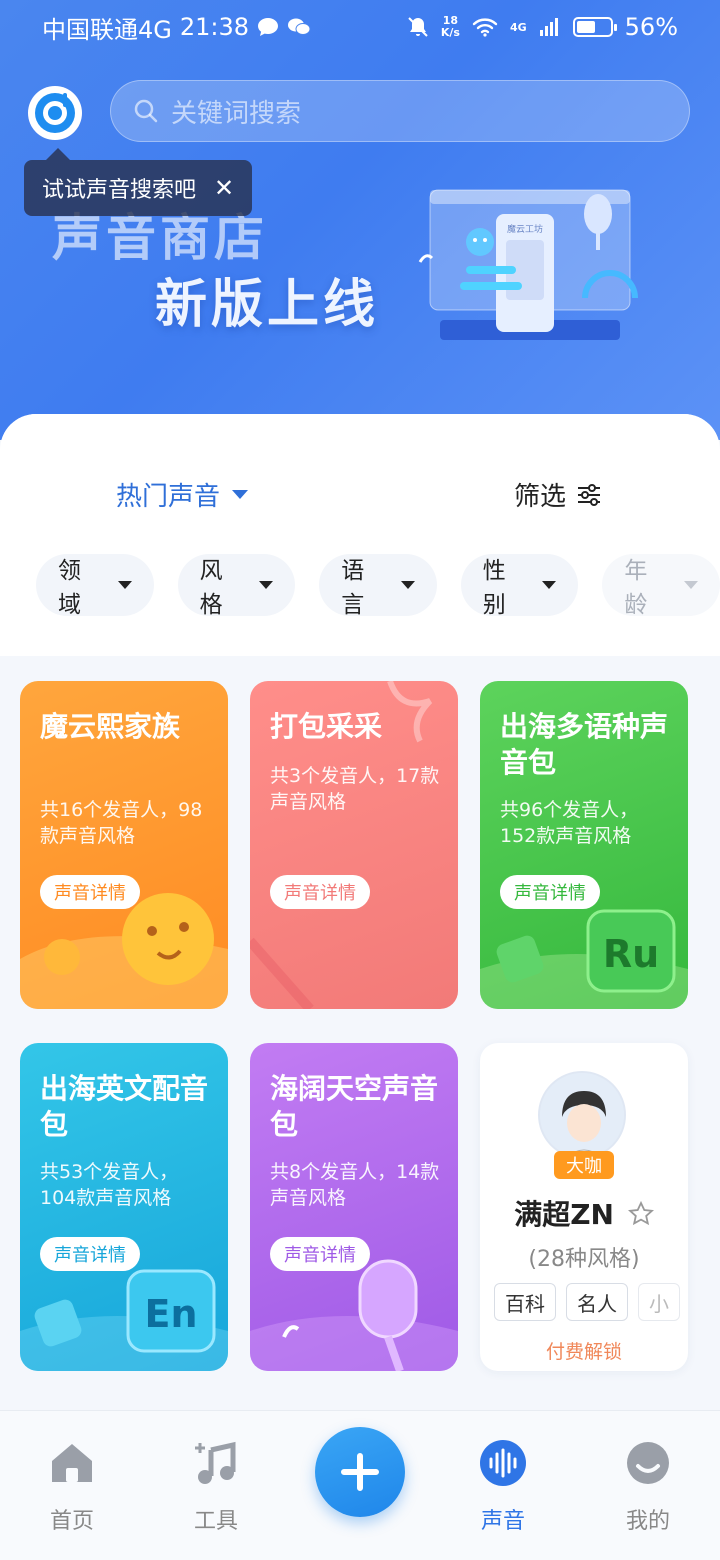 Image resolution: width=720 pixels, height=1560 pixels. I want to click on voice-pack-card: 海阔天空声音包 共8个发音人，14款声音风格 声音详情, so click(354, 1207).